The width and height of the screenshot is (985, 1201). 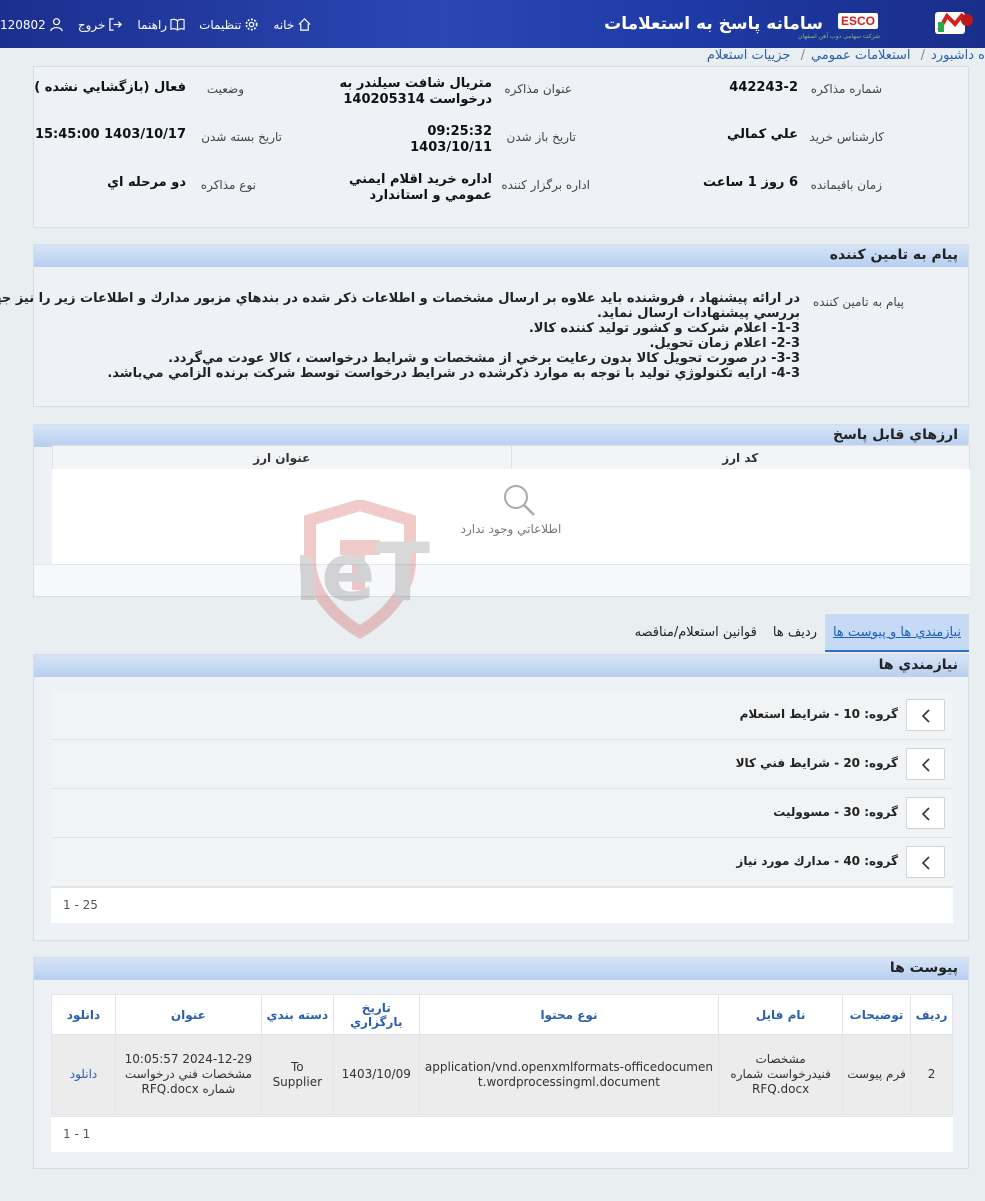 What do you see at coordinates (781, 1014) in the screenshot?
I see `col-file-name: نام فايل` at bounding box center [781, 1014].